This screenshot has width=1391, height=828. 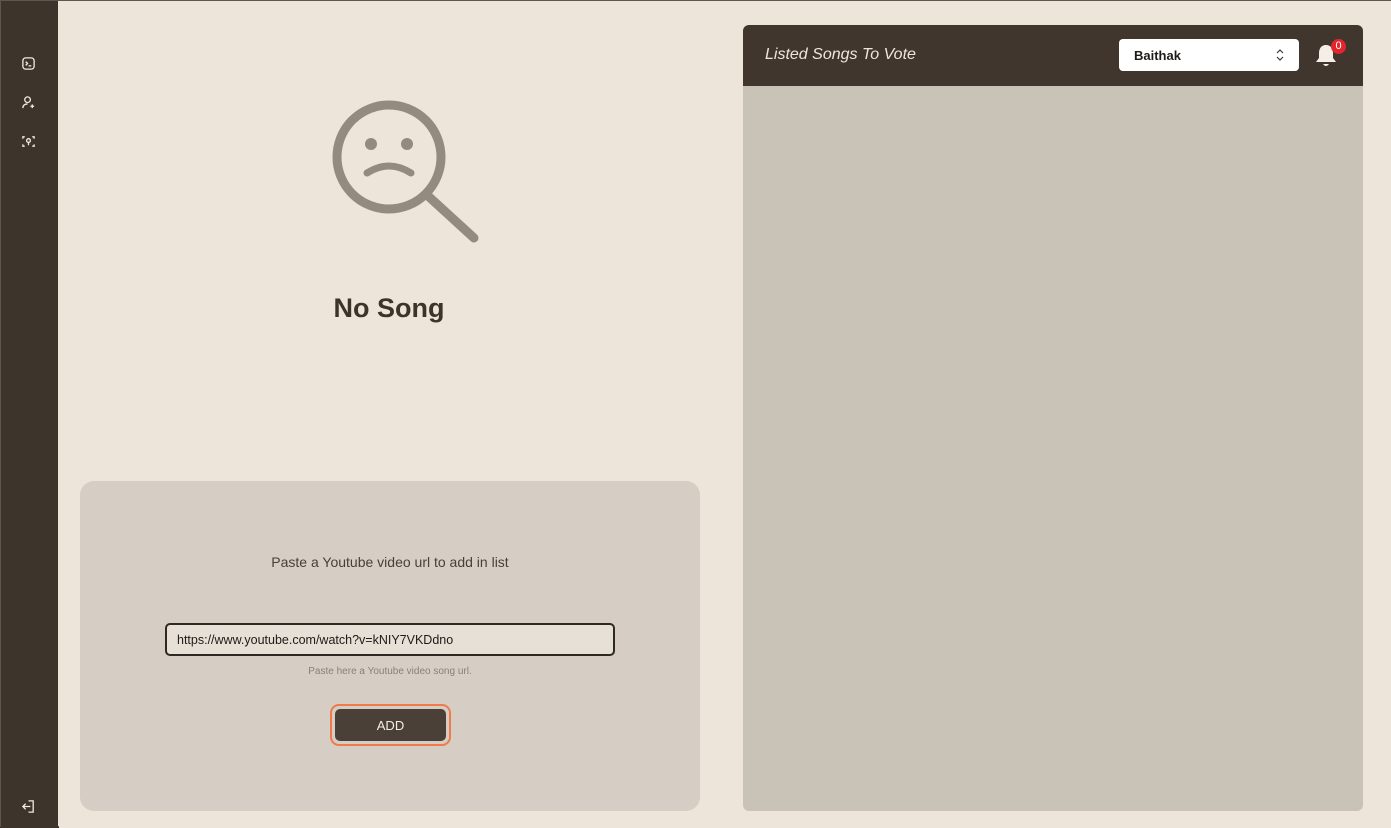 I want to click on add-song-prompt: Paste a Youtube video url to add in list, so click(x=390, y=562).